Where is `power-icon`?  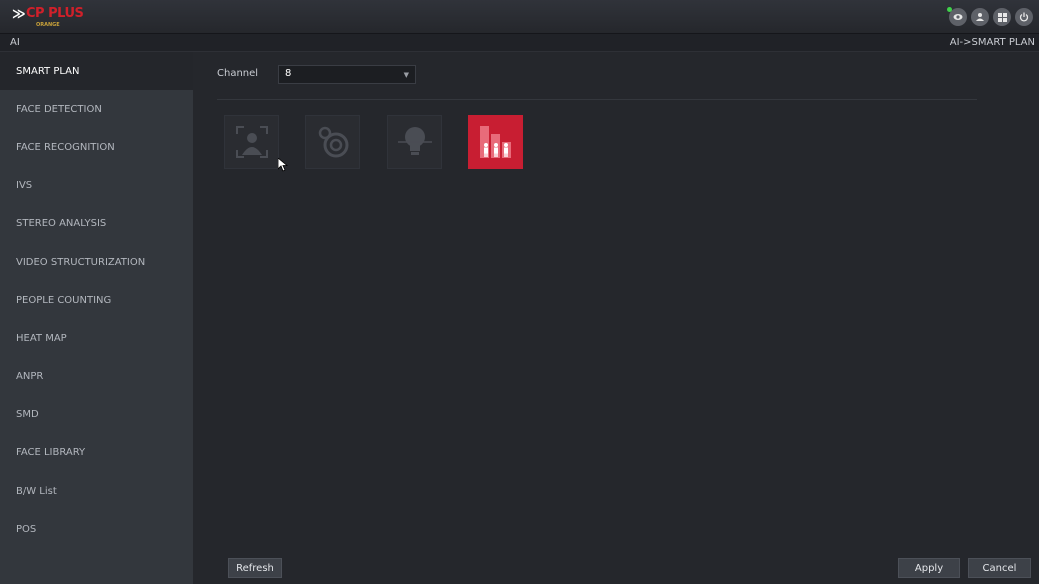 power-icon is located at coordinates (1024, 17).